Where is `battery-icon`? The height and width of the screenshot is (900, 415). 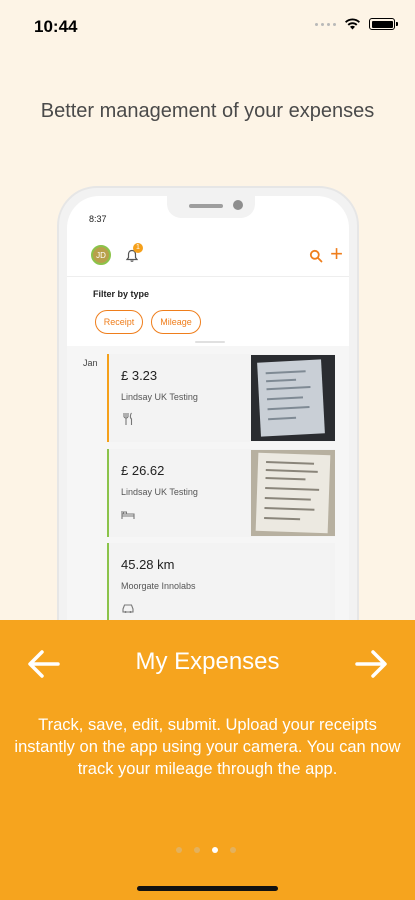 battery-icon is located at coordinates (383, 24).